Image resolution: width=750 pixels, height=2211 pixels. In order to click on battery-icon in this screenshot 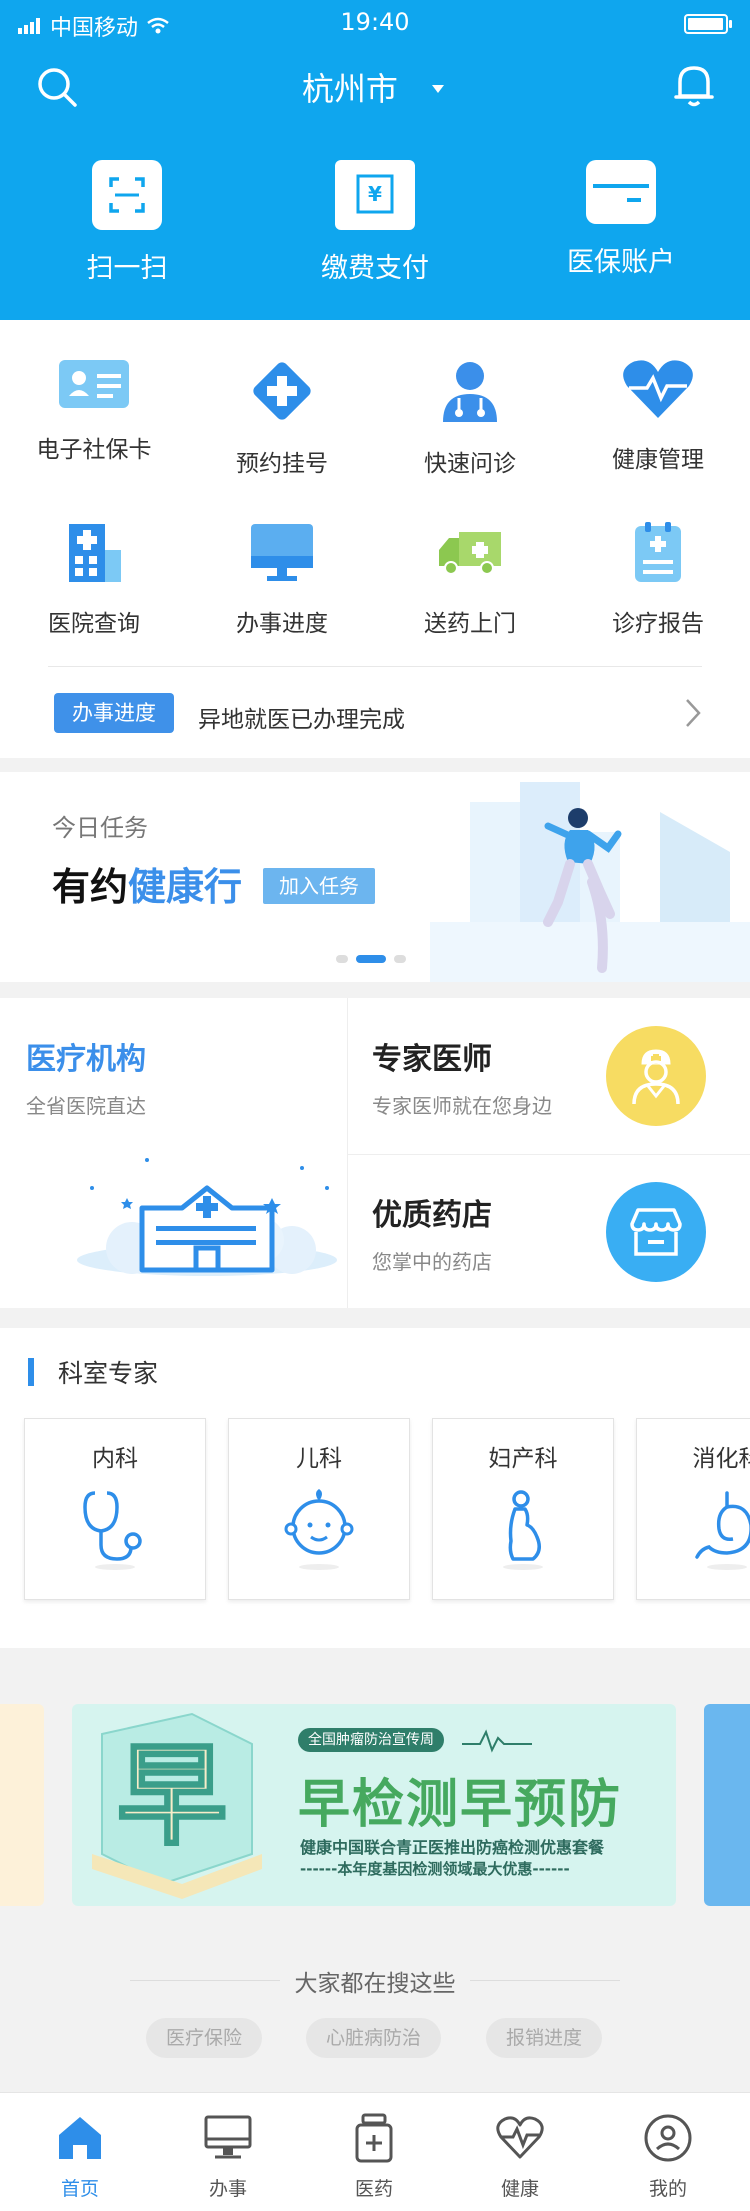, I will do `click(708, 24)`.